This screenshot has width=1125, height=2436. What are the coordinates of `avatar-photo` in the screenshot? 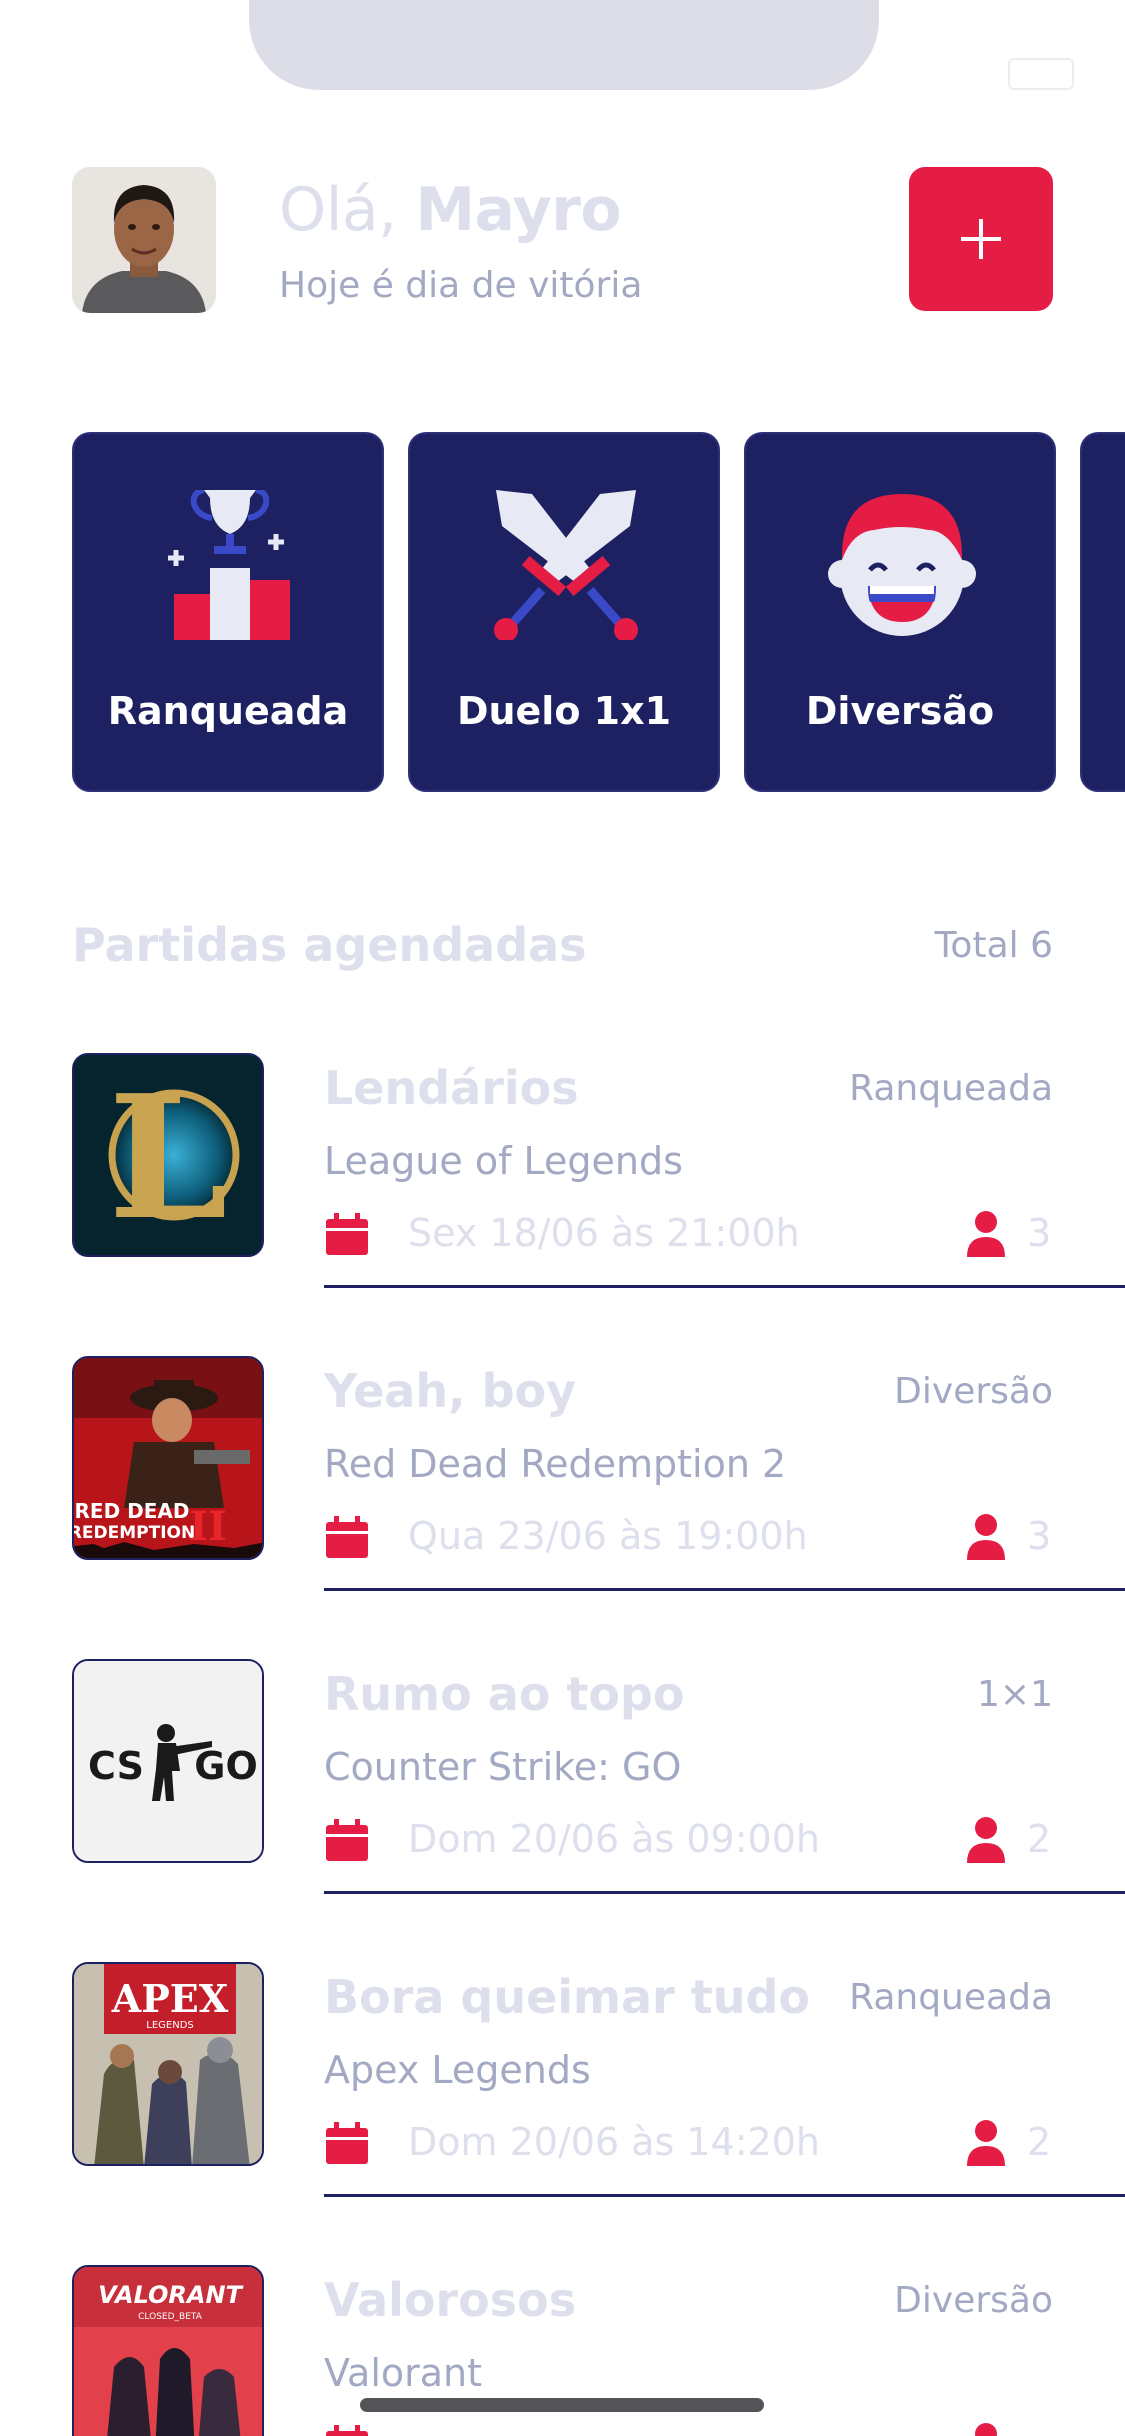 It's located at (144, 240).